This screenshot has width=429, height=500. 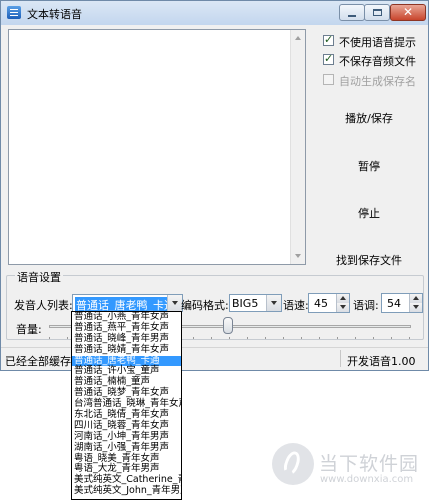 What do you see at coordinates (377, 81) in the screenshot?
I see `option-label: 自动生成保存名` at bounding box center [377, 81].